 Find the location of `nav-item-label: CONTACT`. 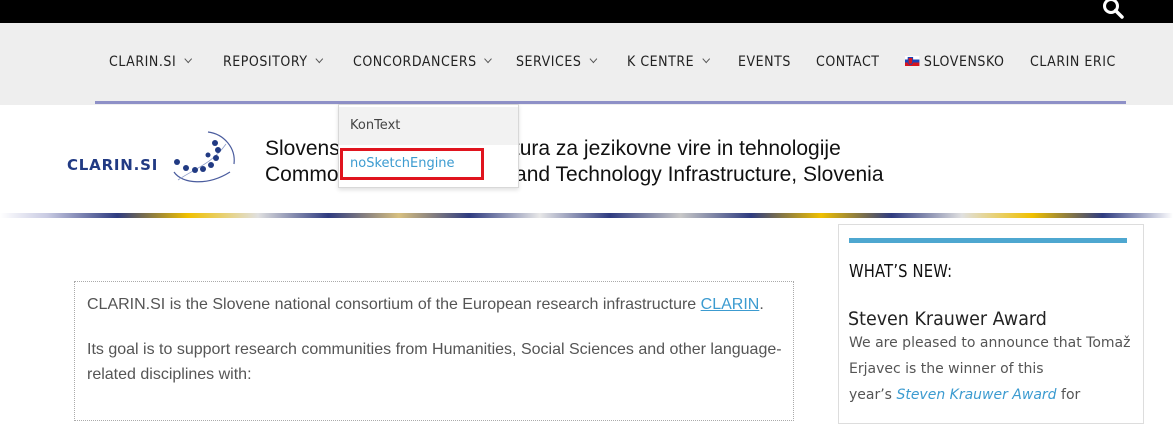

nav-item-label: CONTACT is located at coordinates (848, 62).